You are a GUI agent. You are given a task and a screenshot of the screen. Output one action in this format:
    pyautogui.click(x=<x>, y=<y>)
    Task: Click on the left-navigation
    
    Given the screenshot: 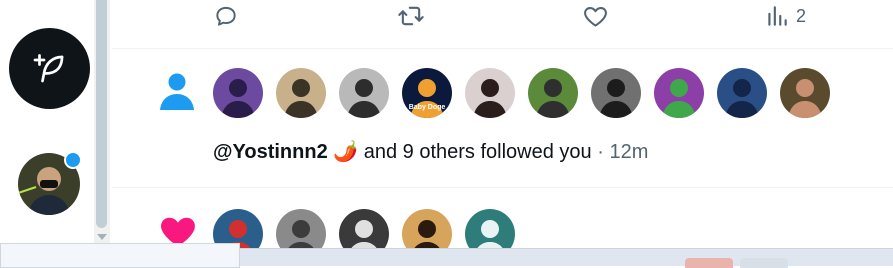 What is the action you would take?
    pyautogui.click(x=48, y=132)
    